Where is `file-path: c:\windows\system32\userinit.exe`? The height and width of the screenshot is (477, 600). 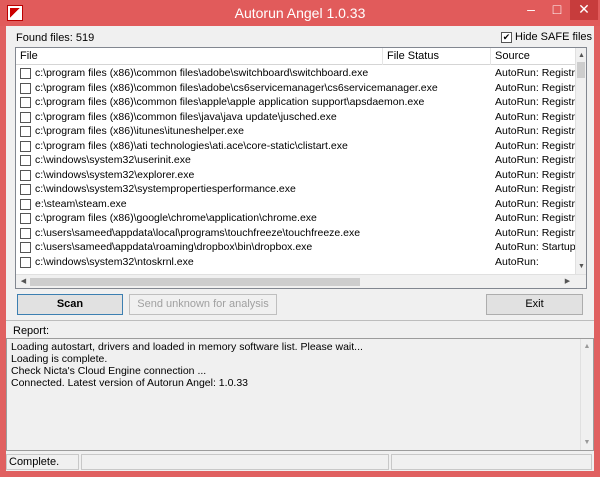 file-path: c:\windows\system32\userinit.exe is located at coordinates (113, 160).